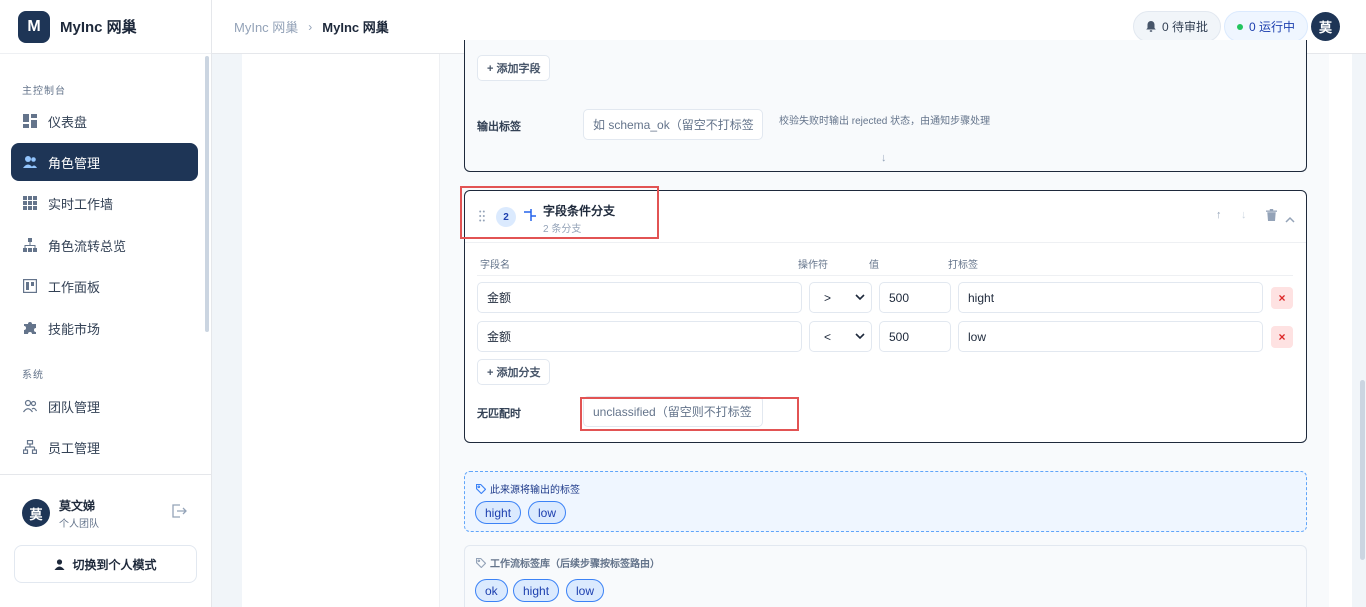  Describe the element at coordinates (514, 372) in the screenshot. I see `add-branch-button: + 添加分支` at that location.